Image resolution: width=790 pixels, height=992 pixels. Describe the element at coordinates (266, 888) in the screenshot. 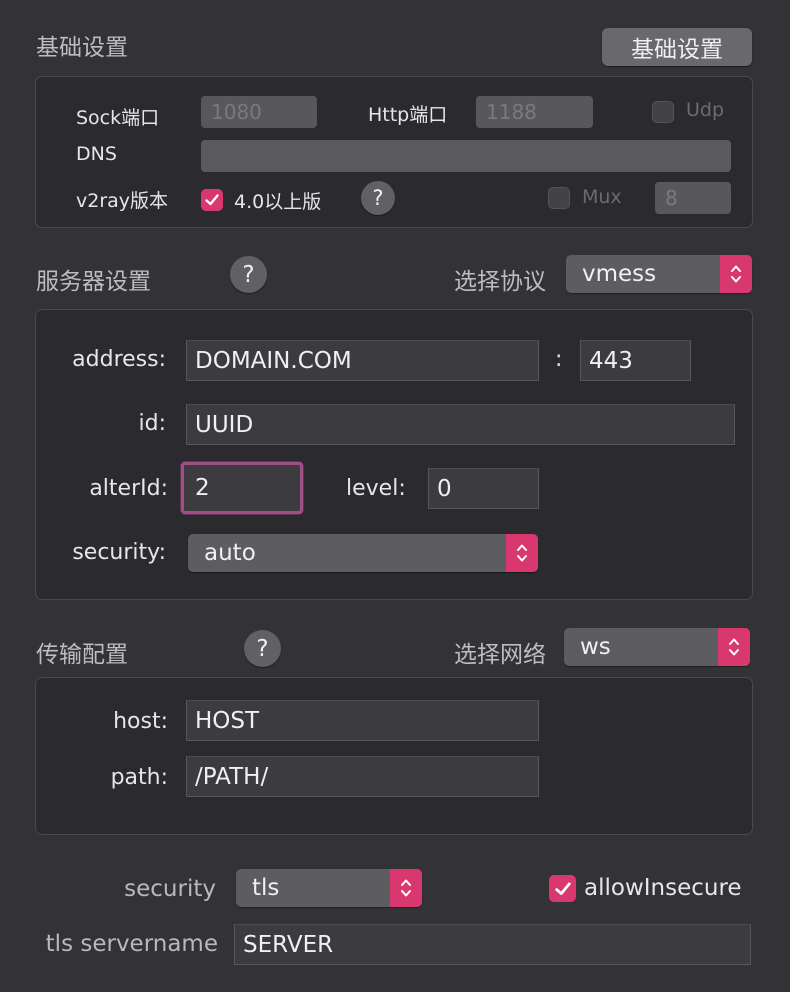

I see `tls-security-select-value: tls` at that location.